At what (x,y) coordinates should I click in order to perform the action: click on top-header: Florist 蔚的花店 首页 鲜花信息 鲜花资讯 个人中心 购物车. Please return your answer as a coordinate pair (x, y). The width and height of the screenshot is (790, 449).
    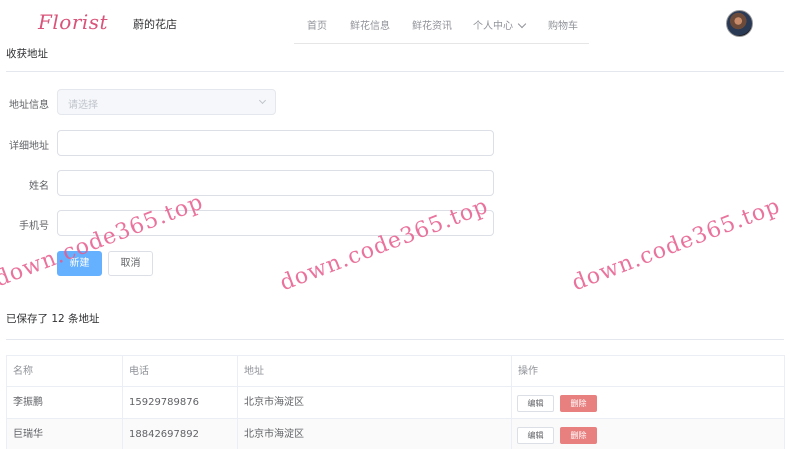
    Looking at the image, I should click on (395, 22).